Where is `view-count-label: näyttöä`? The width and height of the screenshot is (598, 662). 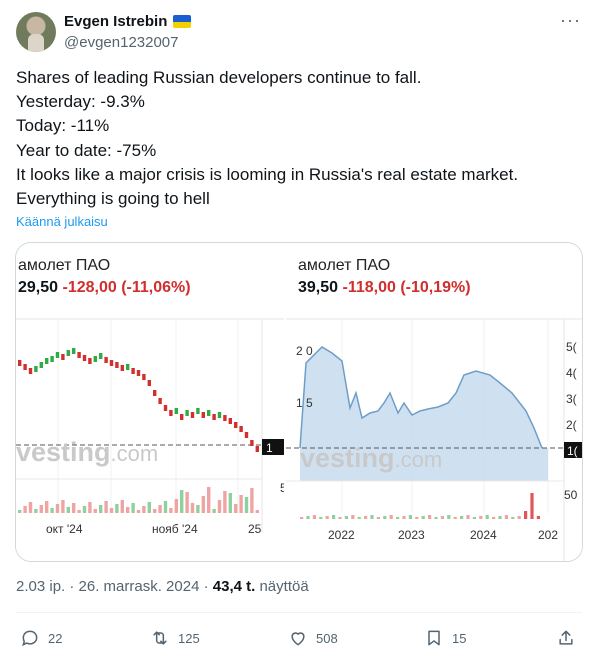 view-count-label: näyttöä is located at coordinates (284, 586).